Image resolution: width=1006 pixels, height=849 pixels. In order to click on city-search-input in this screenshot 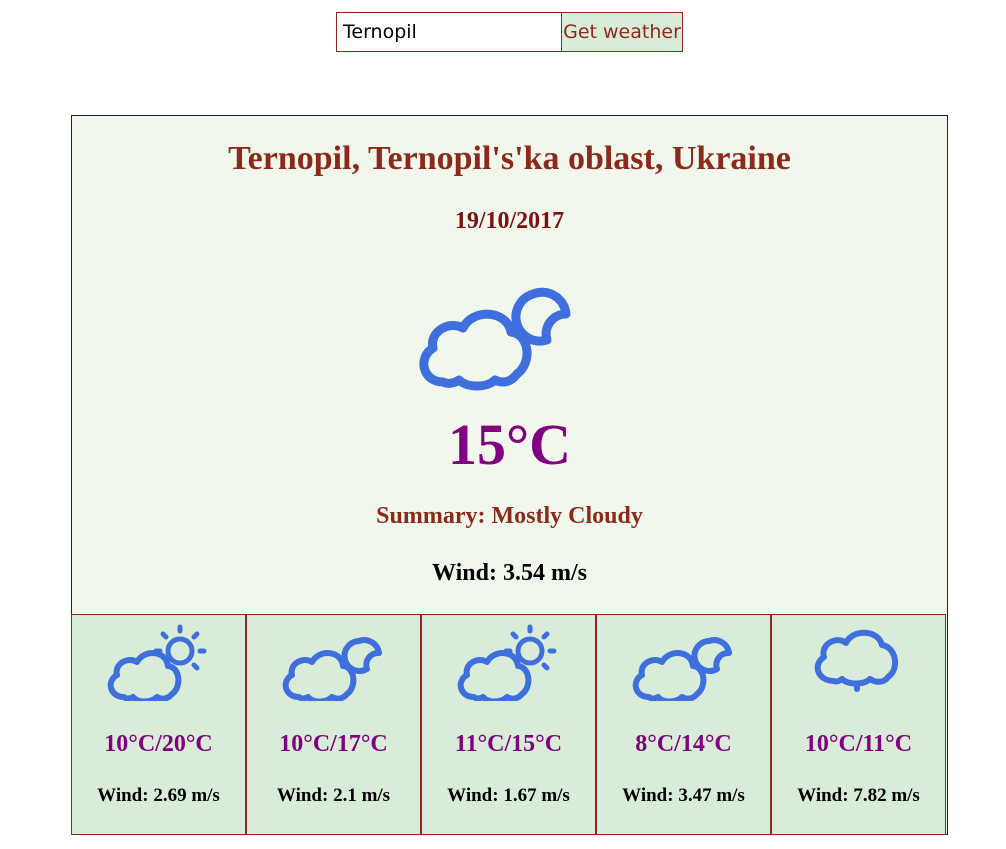, I will do `click(448, 32)`.